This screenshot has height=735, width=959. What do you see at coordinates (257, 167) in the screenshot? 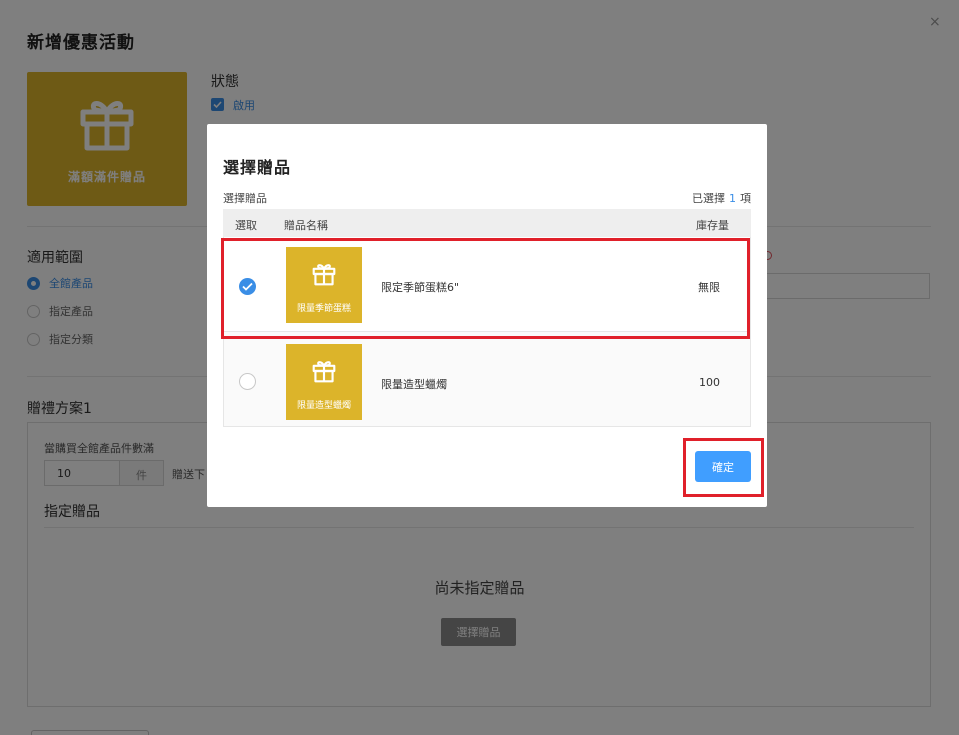
I see `modal-title: 選擇贈品` at bounding box center [257, 167].